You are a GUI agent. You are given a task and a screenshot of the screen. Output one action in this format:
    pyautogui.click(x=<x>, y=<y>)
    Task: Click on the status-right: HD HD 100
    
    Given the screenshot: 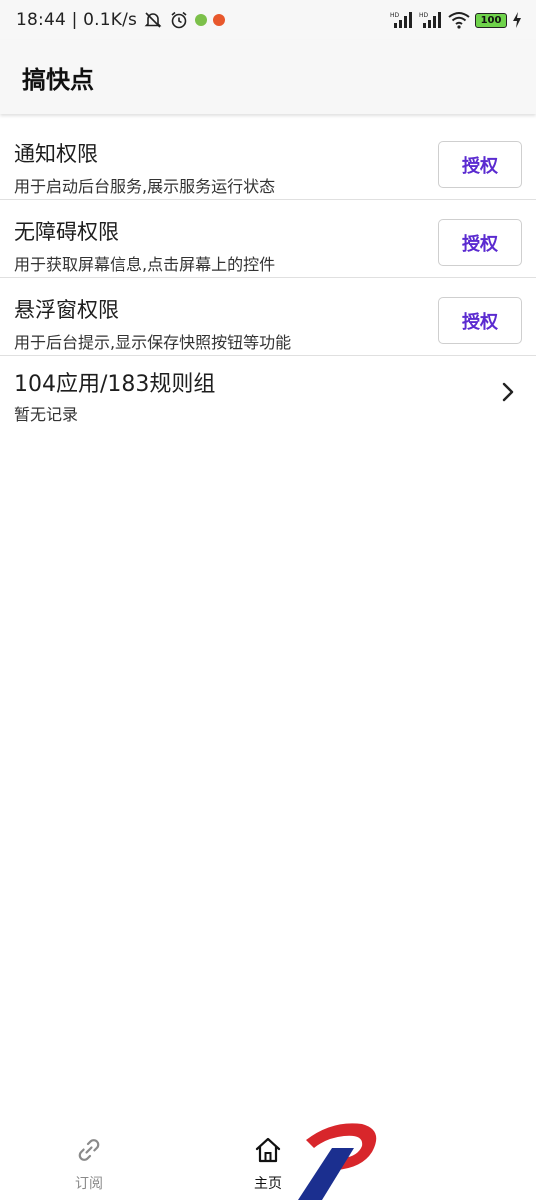 What is the action you would take?
    pyautogui.click(x=456, y=20)
    